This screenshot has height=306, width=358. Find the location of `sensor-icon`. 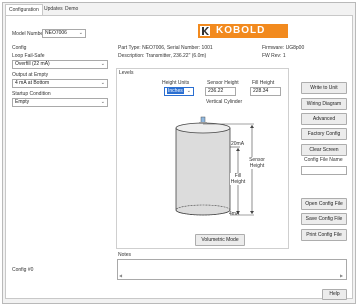

sensor-icon is located at coordinates (203, 120).